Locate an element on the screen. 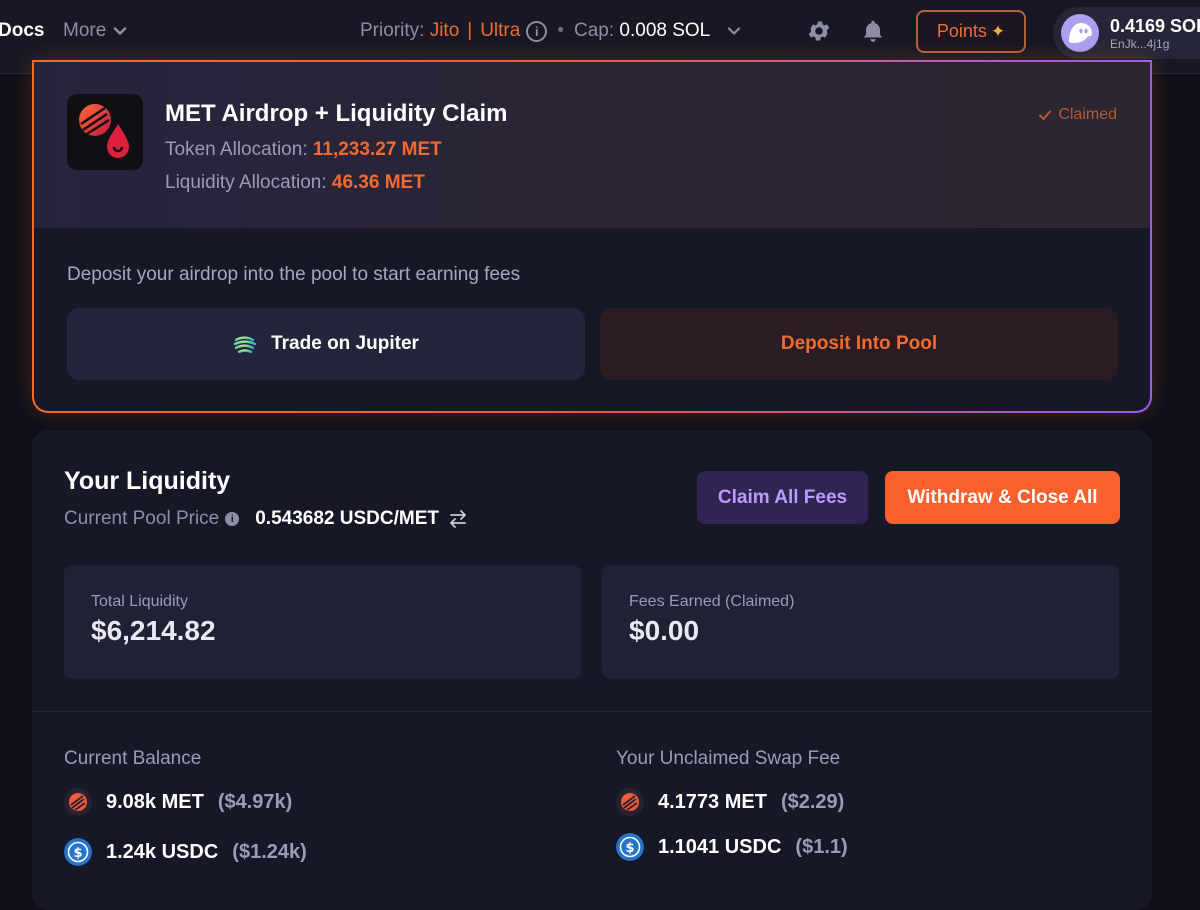  current-balance-title: Current Balance is located at coordinates (133, 758).